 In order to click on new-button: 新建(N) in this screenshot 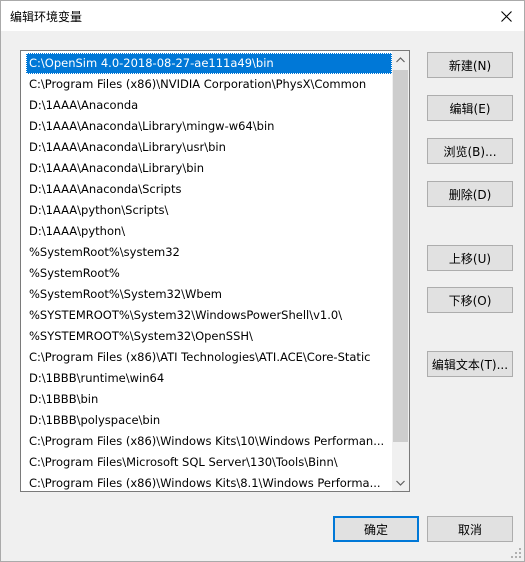, I will do `click(470, 65)`.